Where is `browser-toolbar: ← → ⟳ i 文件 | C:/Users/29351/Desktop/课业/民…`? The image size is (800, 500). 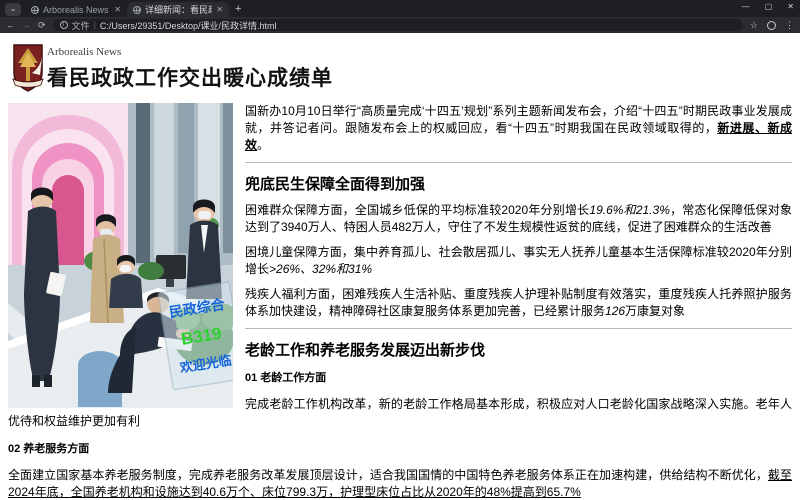 browser-toolbar: ← → ⟳ i 文件 | C:/Users/29351/Desktop/课业/民… is located at coordinates (400, 25).